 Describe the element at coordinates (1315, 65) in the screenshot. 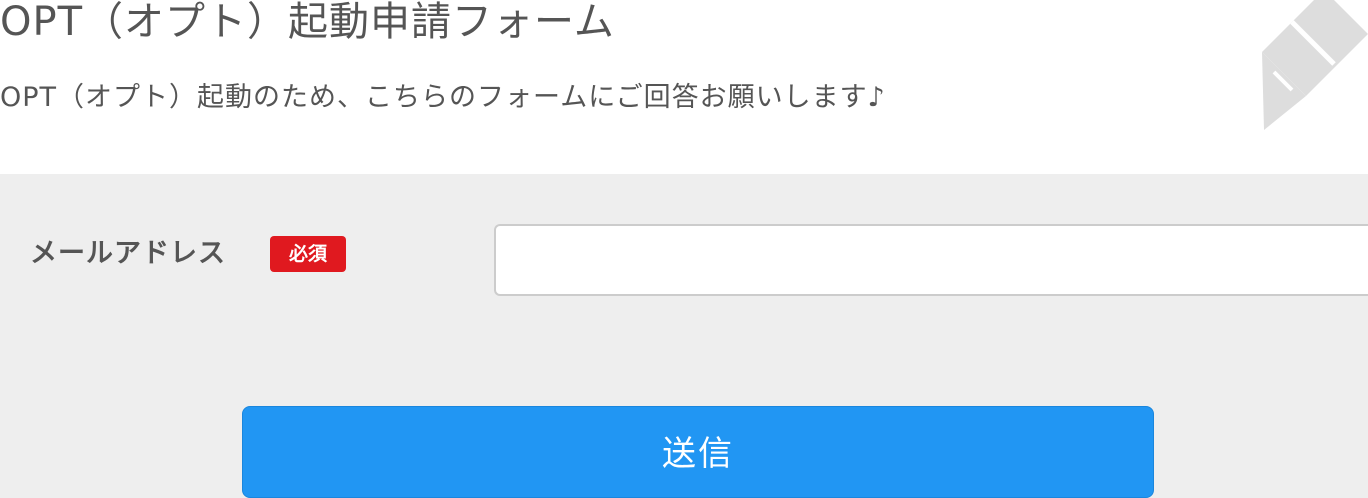

I see `pencil-icon` at that location.